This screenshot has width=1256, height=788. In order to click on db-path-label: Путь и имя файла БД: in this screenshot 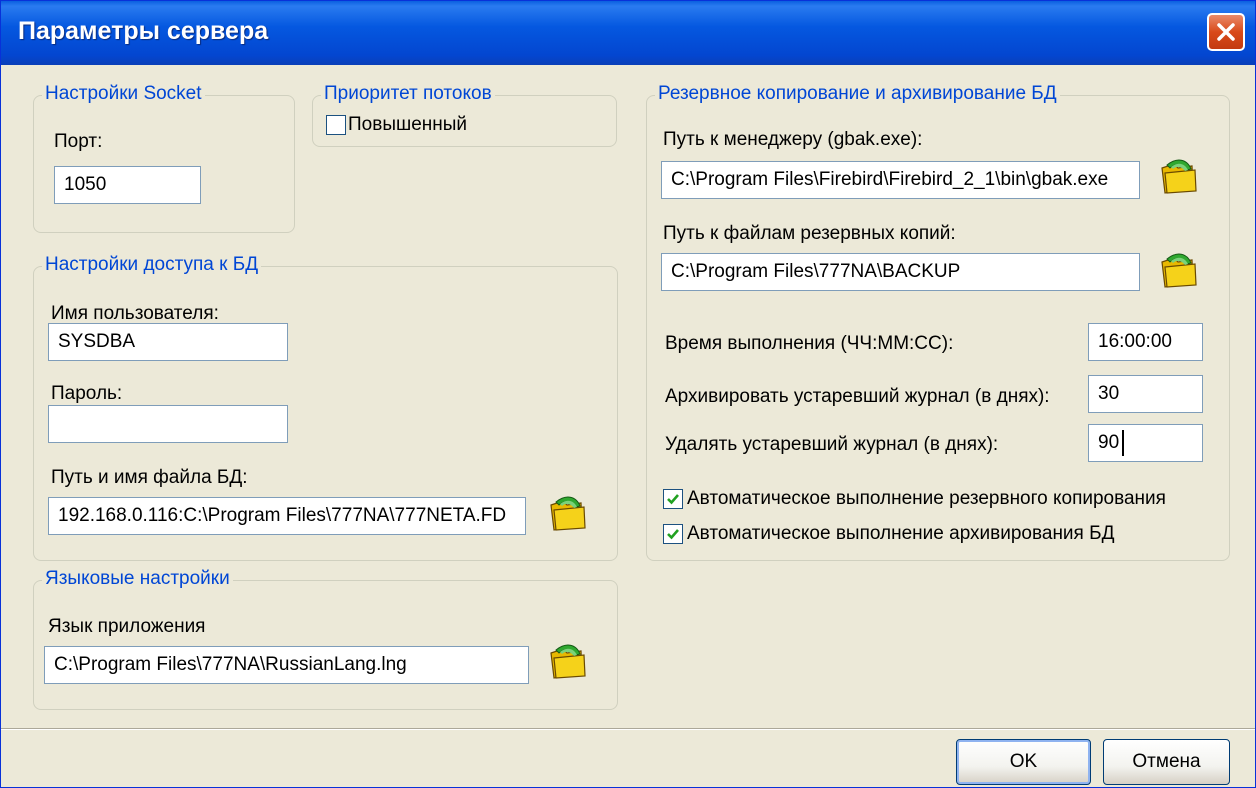, I will do `click(149, 477)`.